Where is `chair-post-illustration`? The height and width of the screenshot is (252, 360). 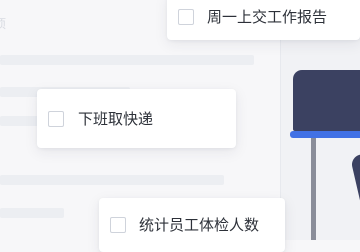
chair-post-illustration is located at coordinates (313, 189).